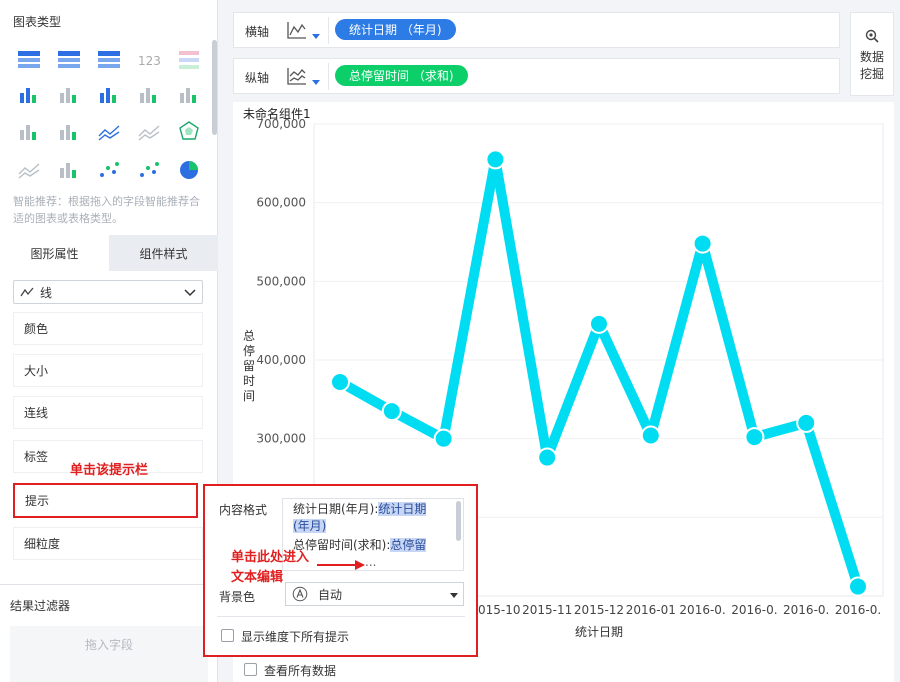 The height and width of the screenshot is (682, 900). Describe the element at coordinates (108, 543) in the screenshot. I see `prop-granularity: 细粒度` at that location.